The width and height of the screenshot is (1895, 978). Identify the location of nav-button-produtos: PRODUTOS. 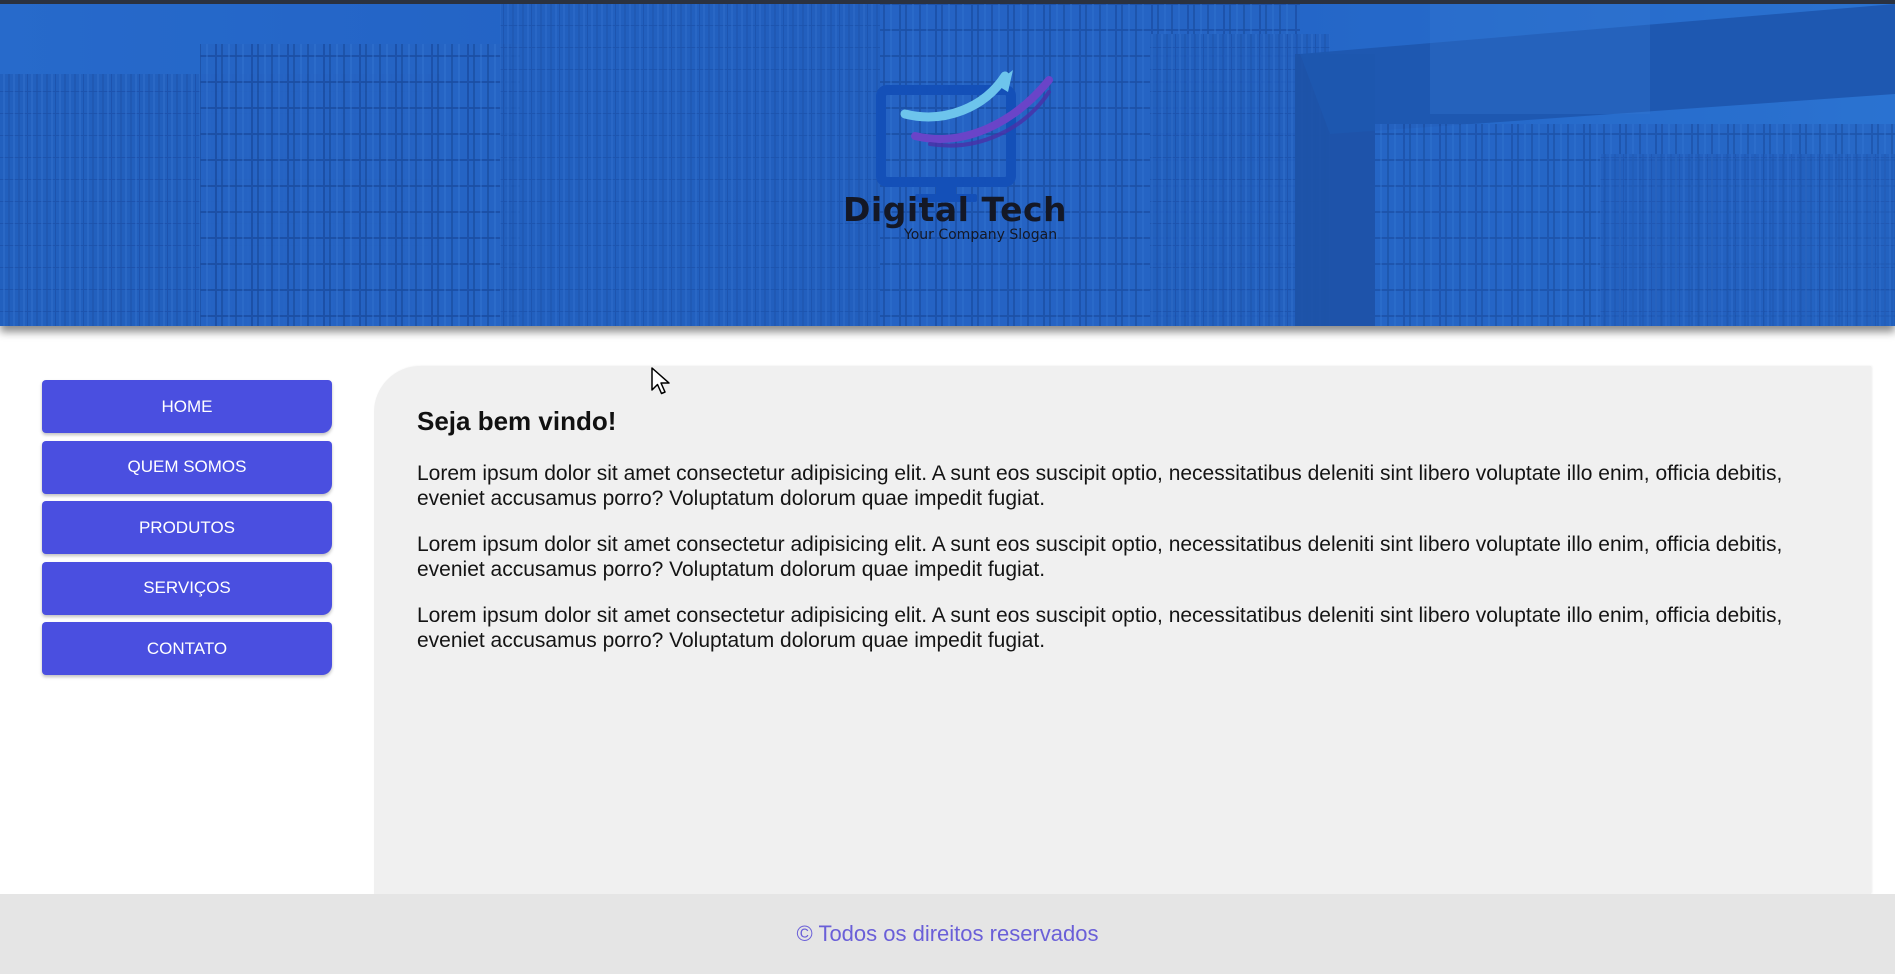
(187, 527).